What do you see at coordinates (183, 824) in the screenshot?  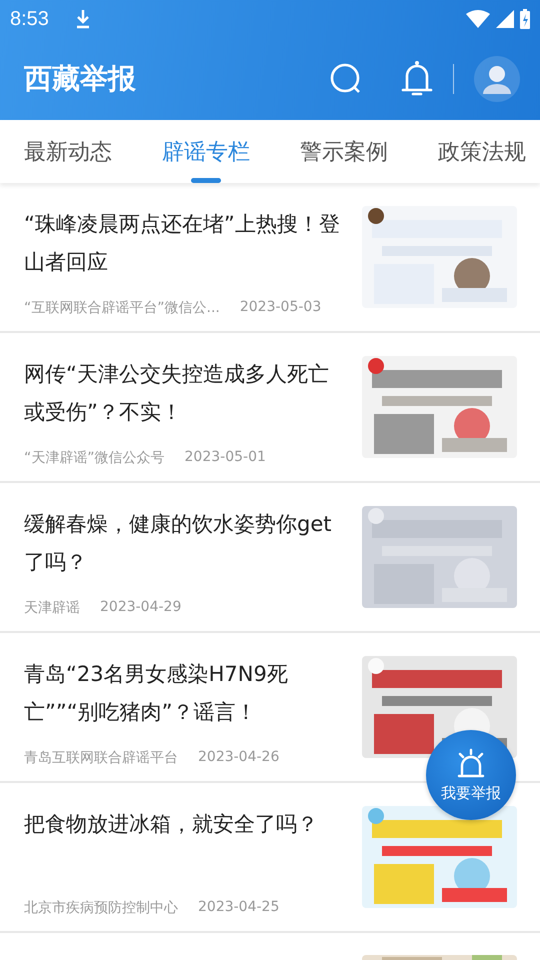 I see `article-title: 把食物放进冰箱，就安全了吗？` at bounding box center [183, 824].